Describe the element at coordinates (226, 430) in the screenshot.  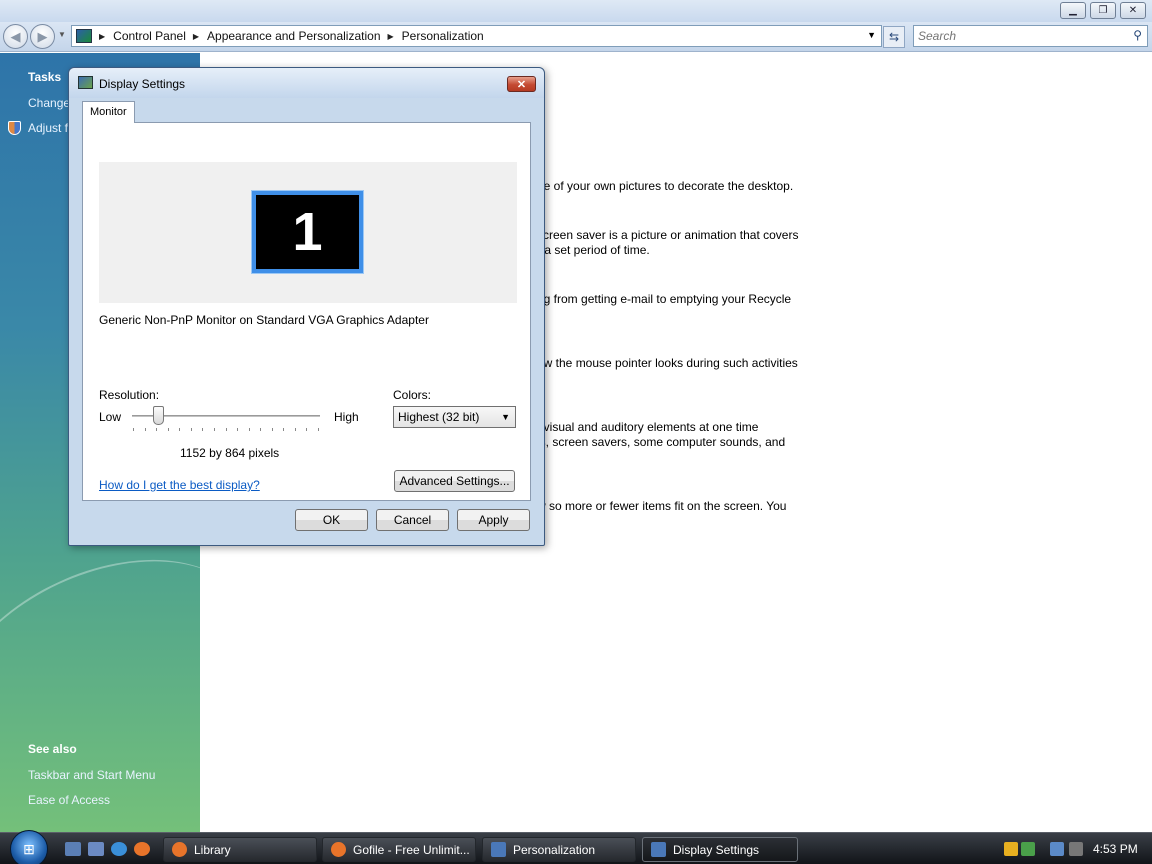
I see `resolution-slider-ticks` at that location.